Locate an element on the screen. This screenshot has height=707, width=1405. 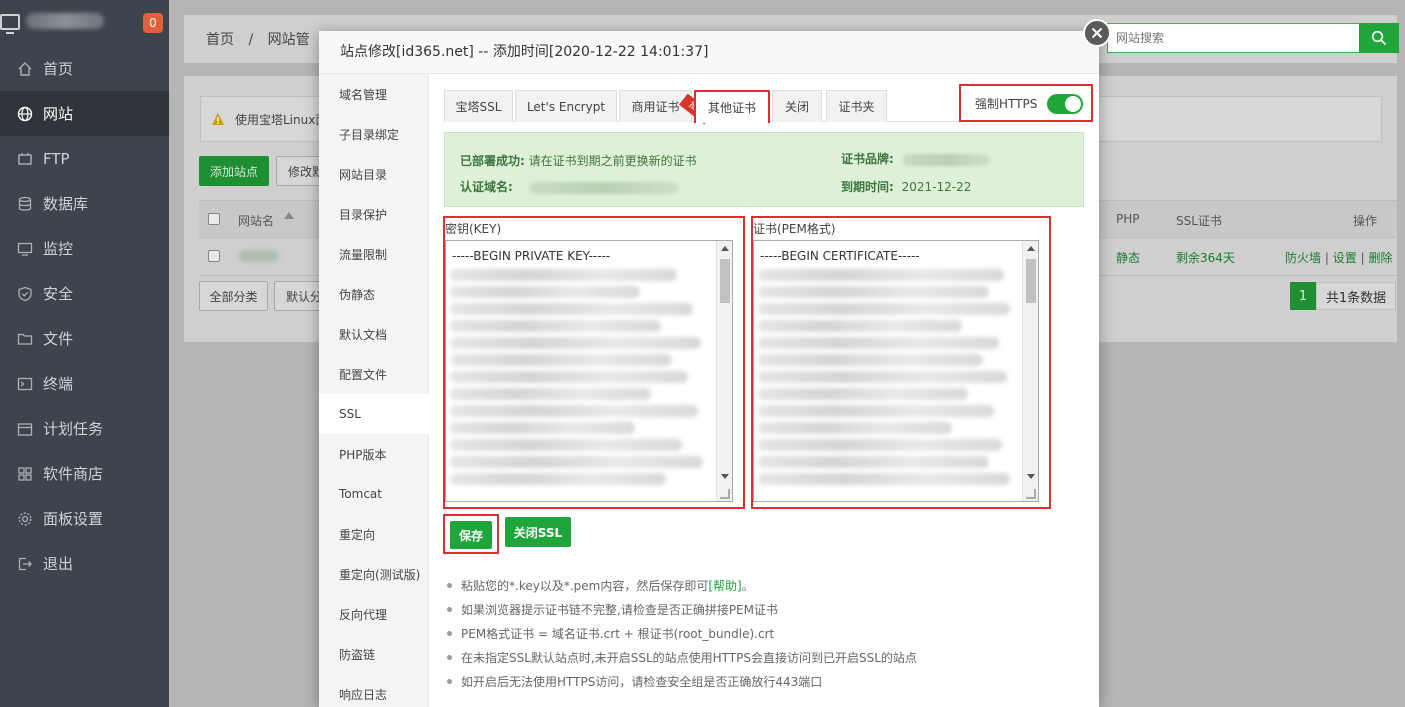
folder-icon is located at coordinates (25, 339).